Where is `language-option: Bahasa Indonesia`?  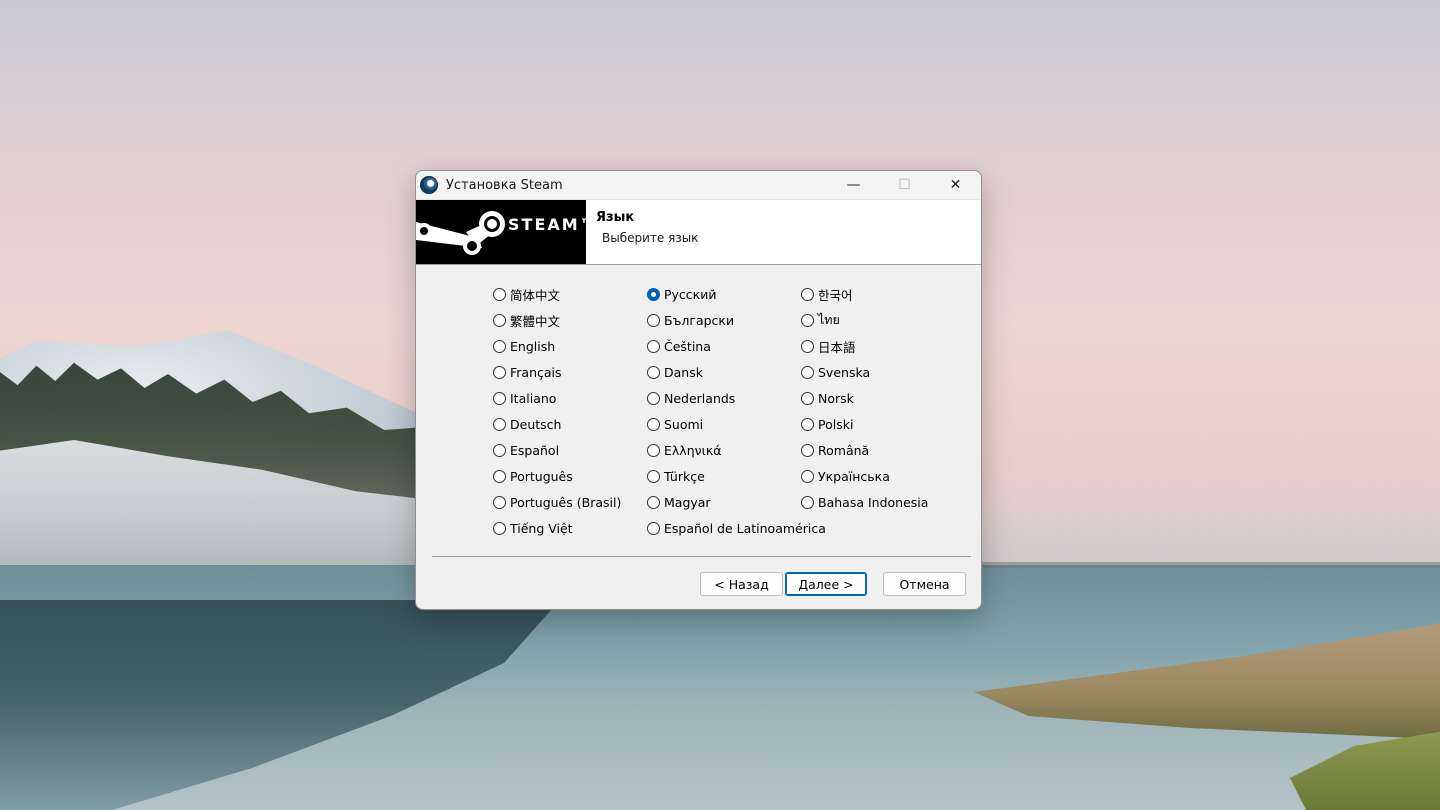
language-option: Bahasa Indonesia is located at coordinates (877, 502).